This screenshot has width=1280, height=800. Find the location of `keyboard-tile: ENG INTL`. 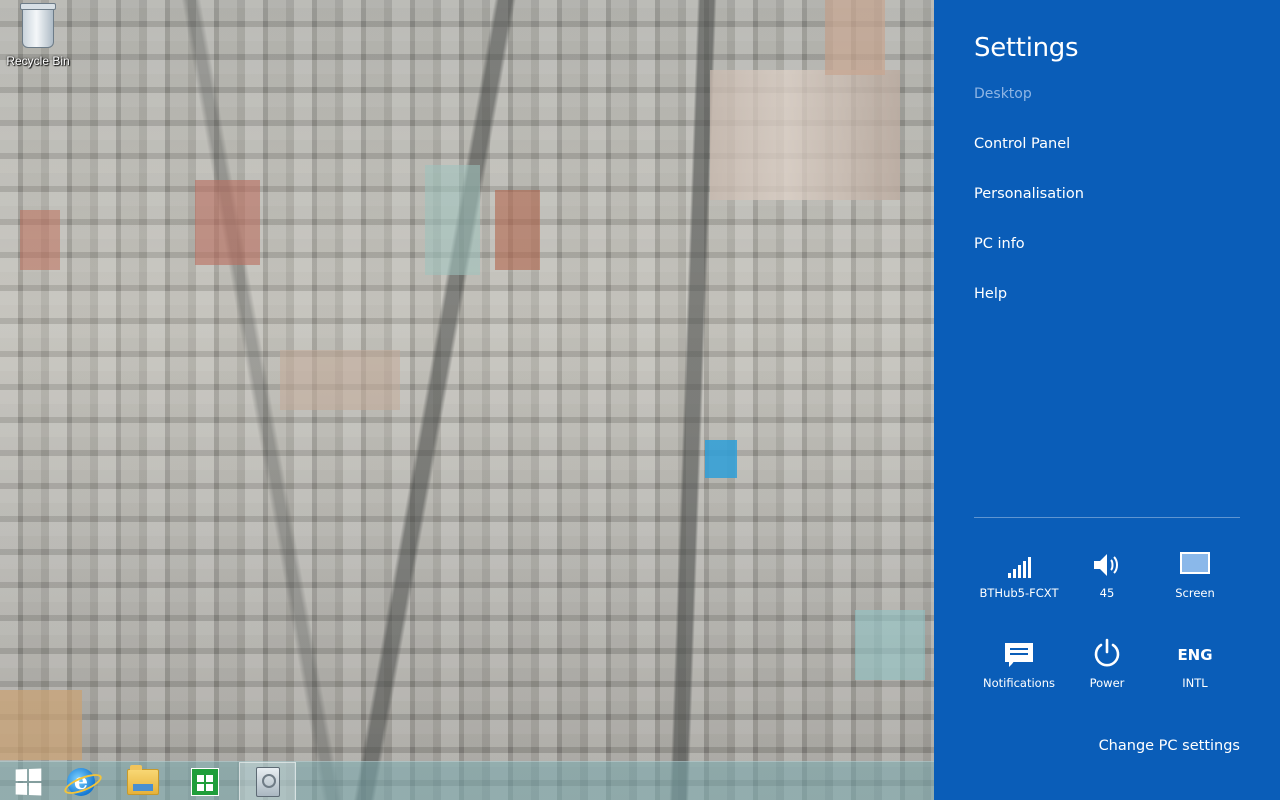

keyboard-tile: ENG INTL is located at coordinates (1195, 662).